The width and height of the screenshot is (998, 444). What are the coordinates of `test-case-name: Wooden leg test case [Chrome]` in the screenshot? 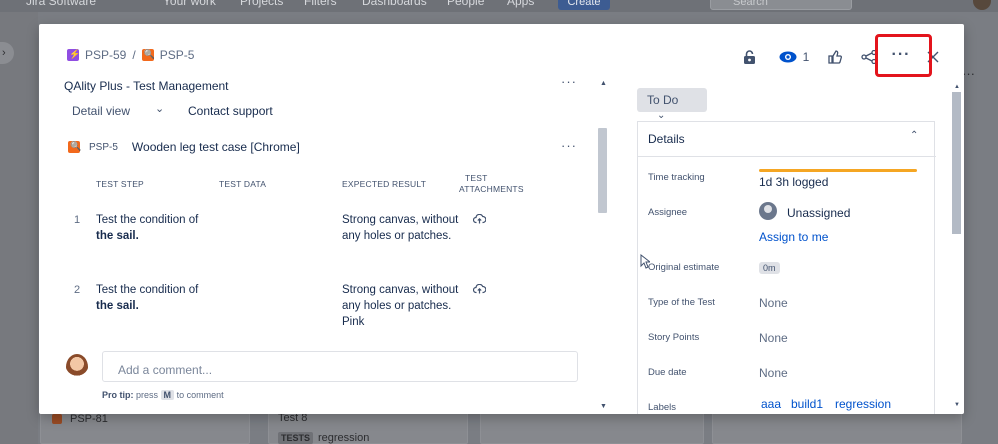 It's located at (215, 147).